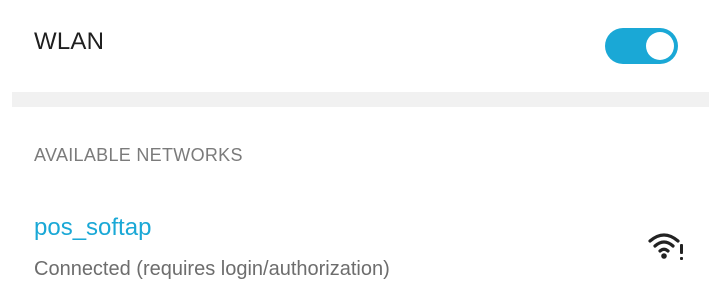 The width and height of the screenshot is (709, 299). Describe the element at coordinates (69, 41) in the screenshot. I see `wlan-label: WLAN` at that location.